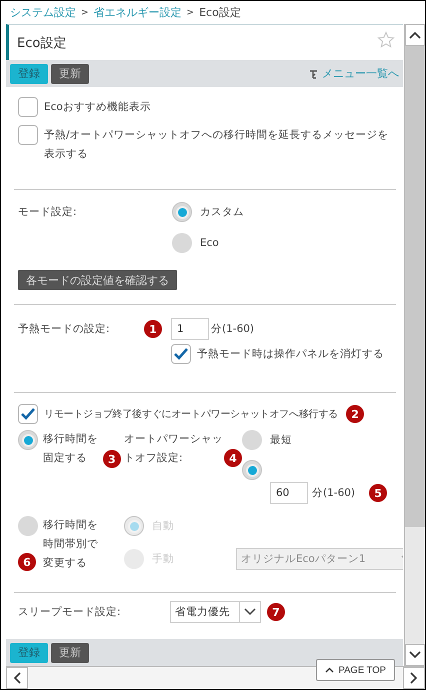 The height and width of the screenshot is (690, 426). Describe the element at coordinates (276, 612) in the screenshot. I see `number-badge: 7` at that location.